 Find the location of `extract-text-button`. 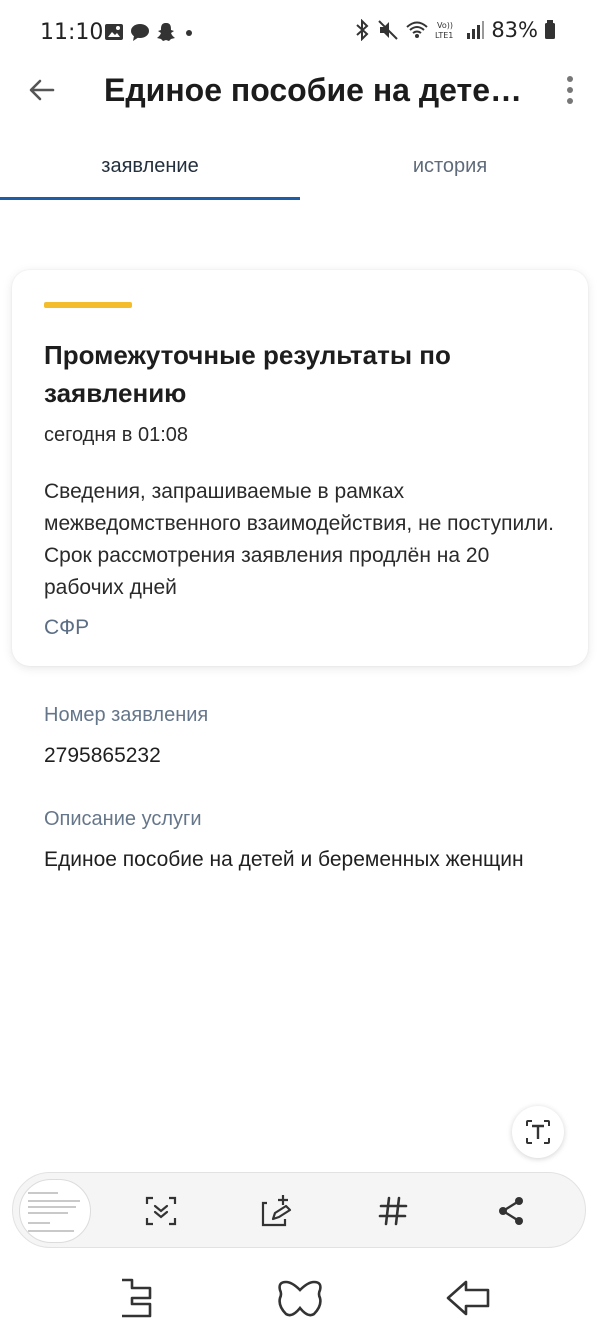

extract-text-button is located at coordinates (538, 1132).